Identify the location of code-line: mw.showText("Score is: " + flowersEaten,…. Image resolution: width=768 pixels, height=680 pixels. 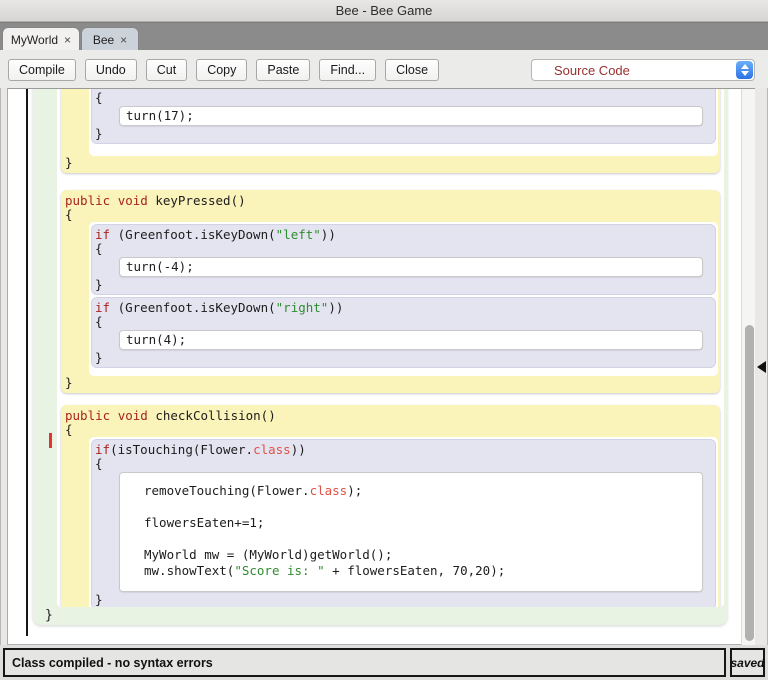
(423, 571).